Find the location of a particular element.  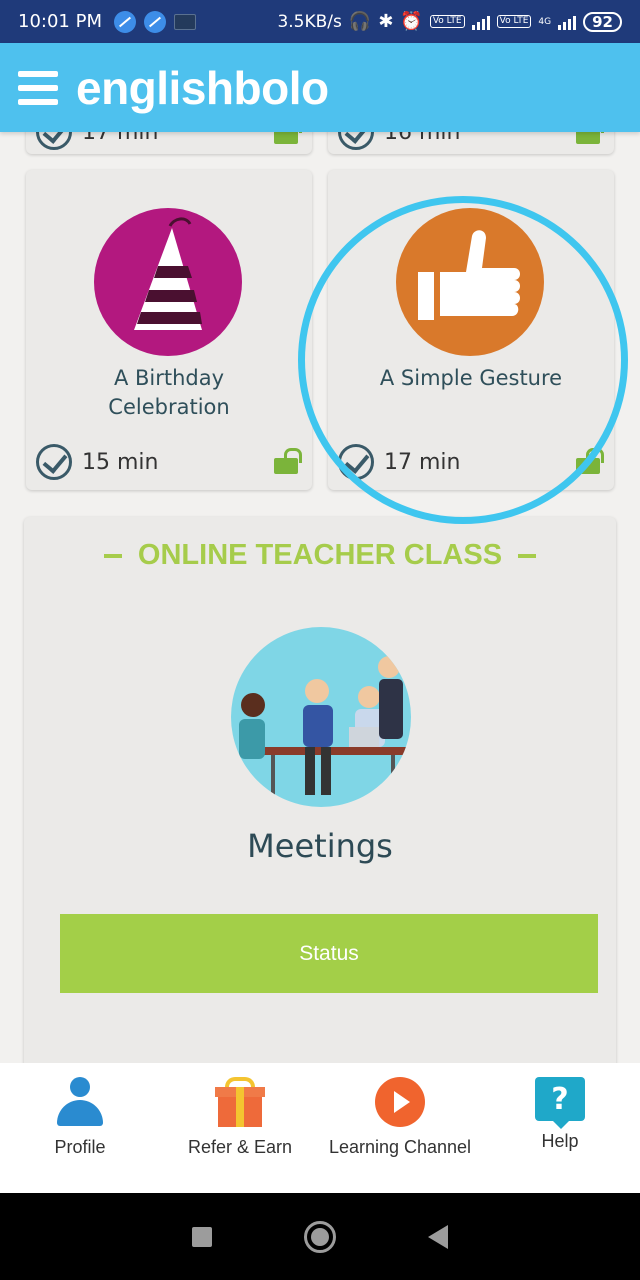

lesson-title-line: A Birthday is located at coordinates (169, 378).